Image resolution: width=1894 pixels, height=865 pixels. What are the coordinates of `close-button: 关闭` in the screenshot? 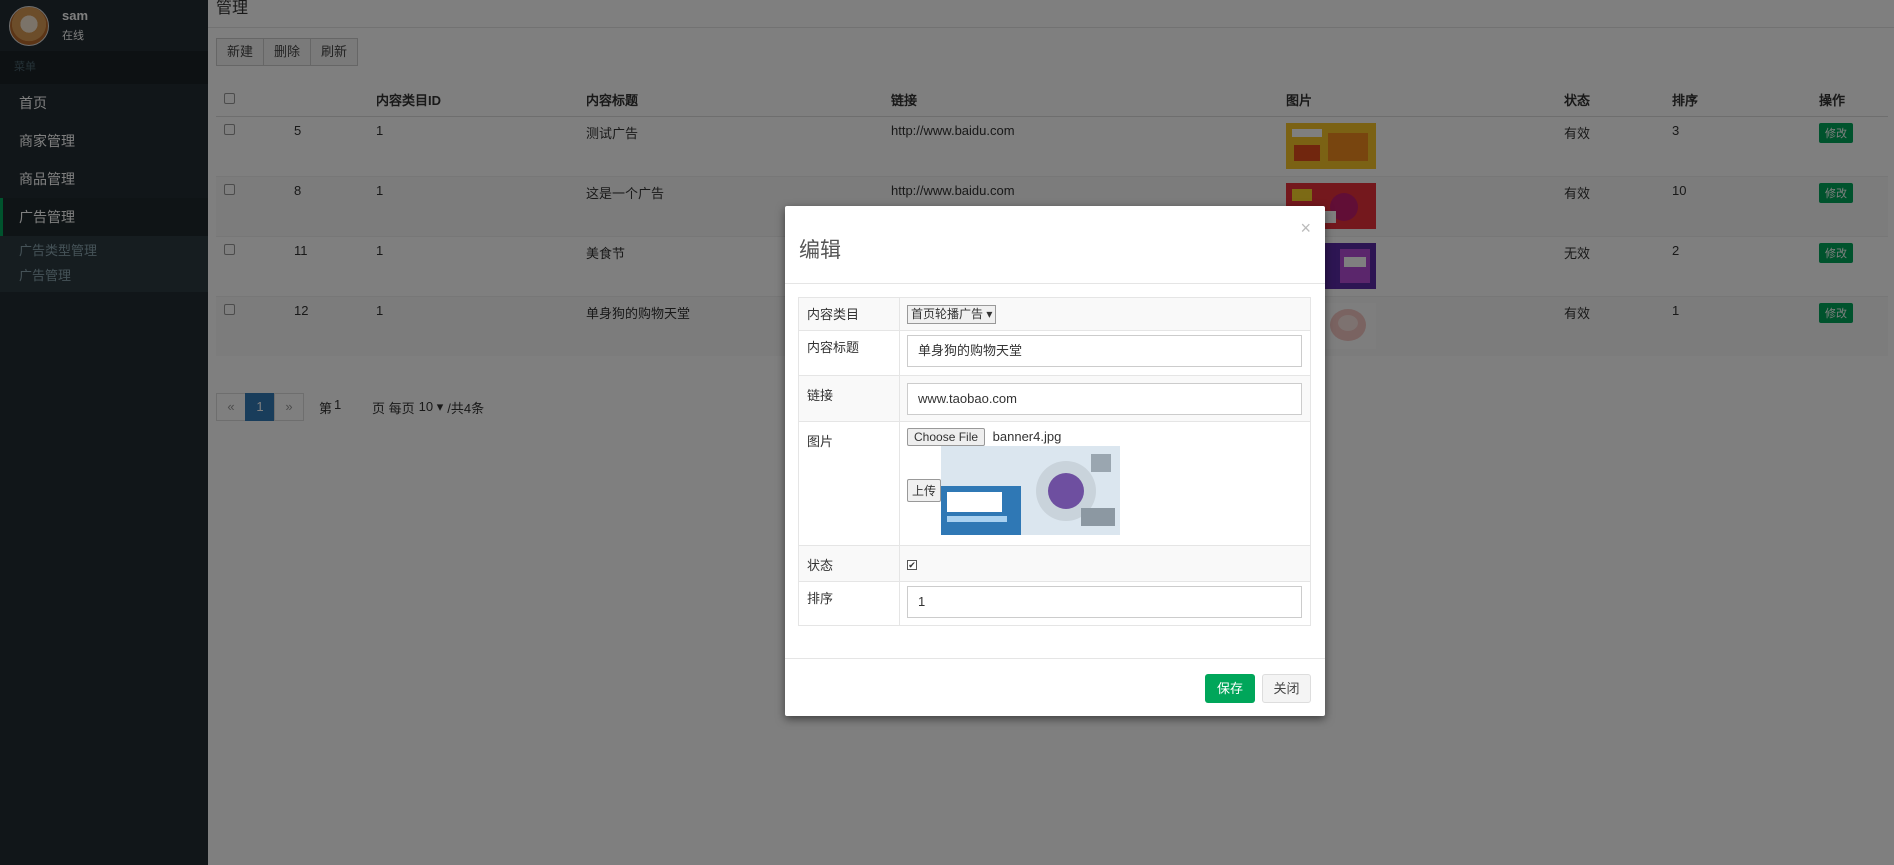 It's located at (1286, 688).